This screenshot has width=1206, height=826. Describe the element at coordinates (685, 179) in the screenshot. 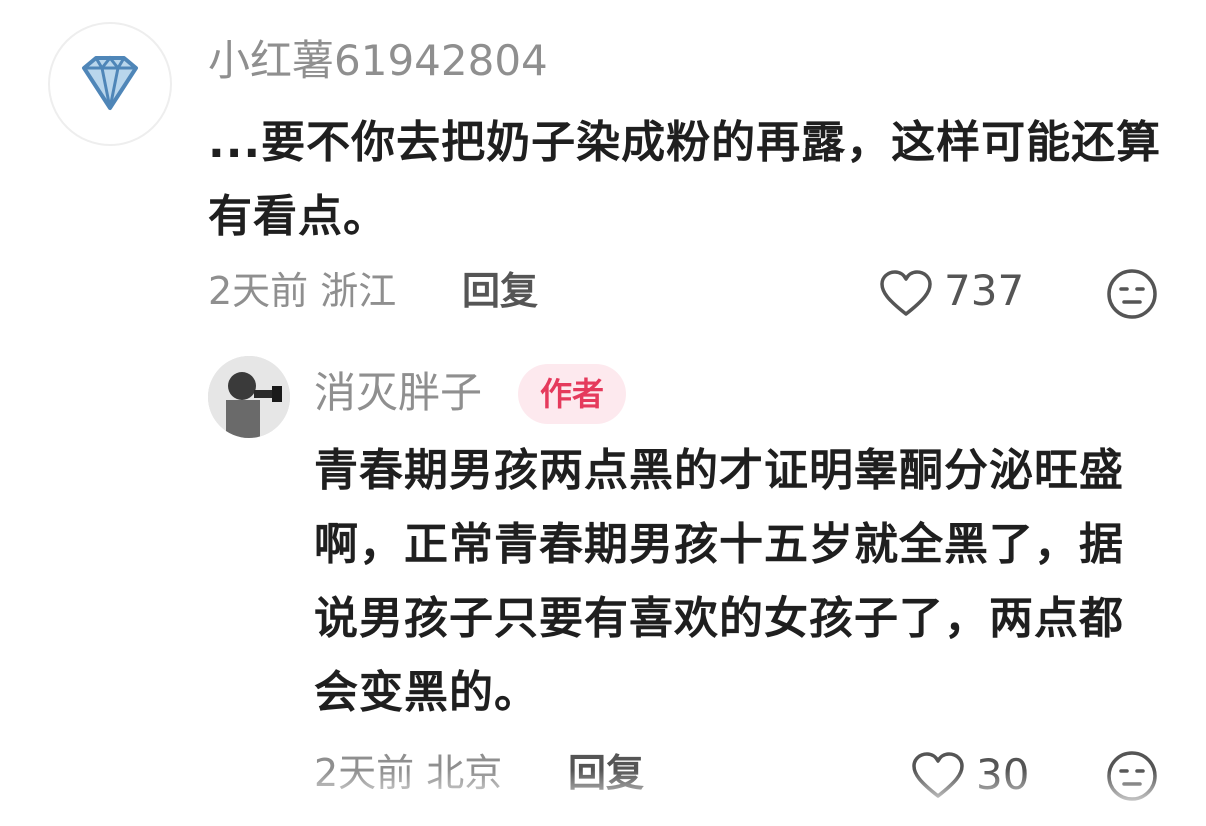

I see `comment-text: ...要不你去把奶子染成粉的再露，这样可能还算有看点。` at that location.